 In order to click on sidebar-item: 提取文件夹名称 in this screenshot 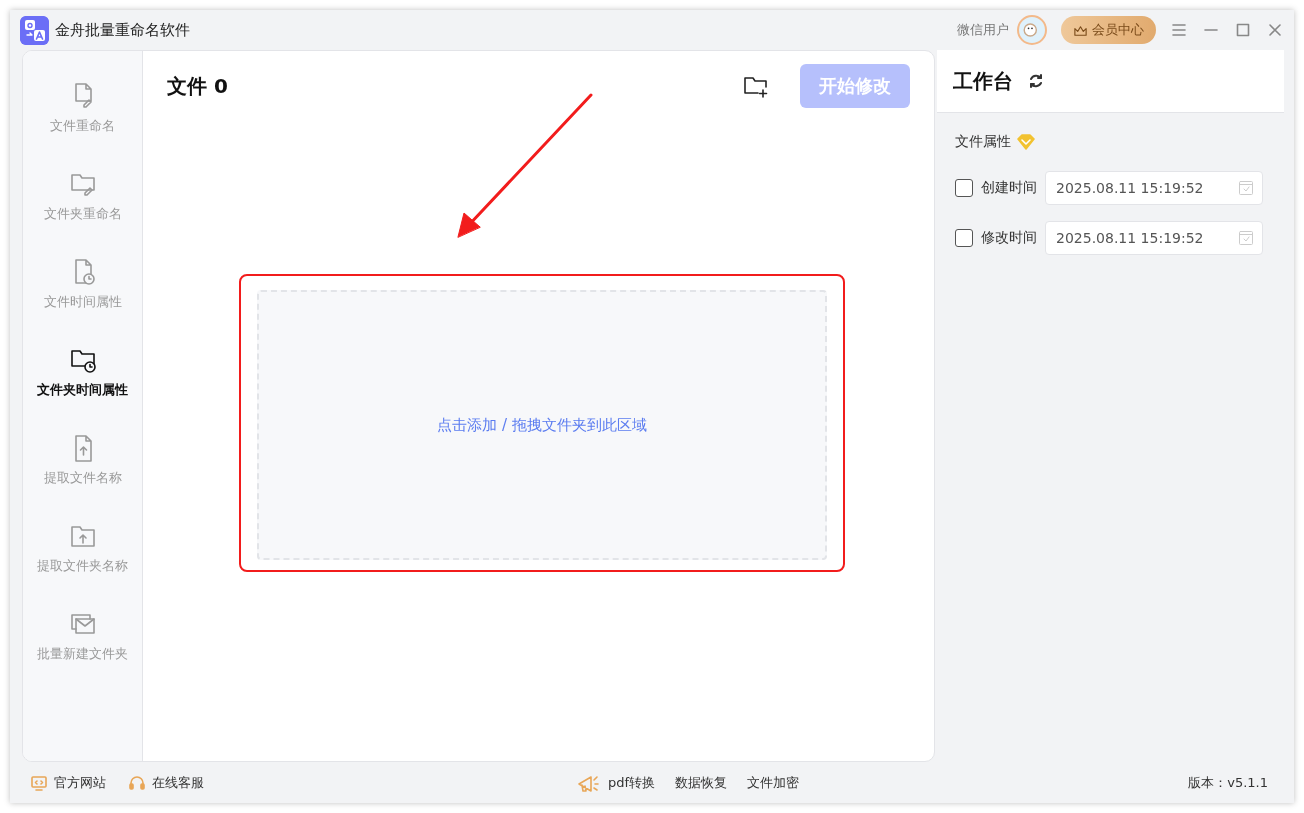, I will do `click(82, 565)`.